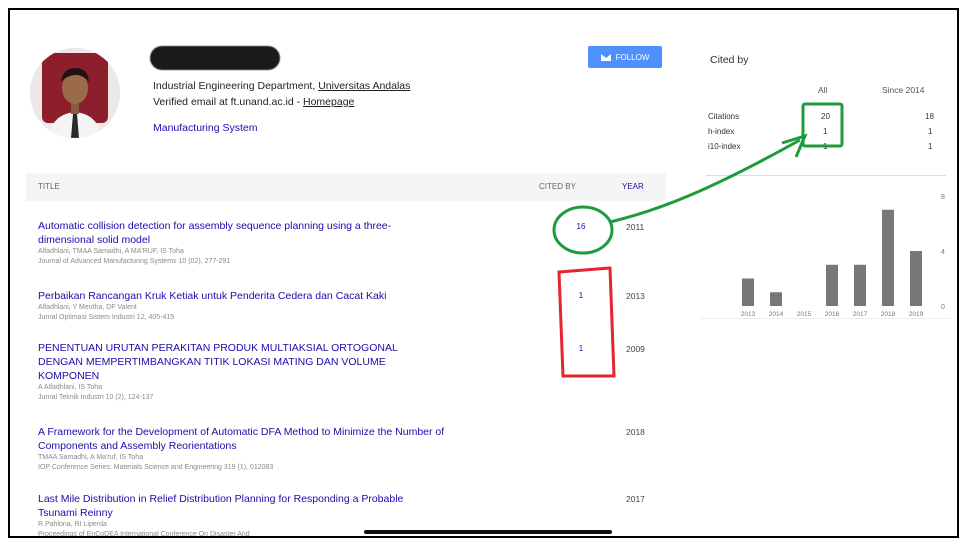 The width and height of the screenshot is (969, 545). What do you see at coordinates (705, 181) in the screenshot?
I see `green-arrow-annotation` at bounding box center [705, 181].